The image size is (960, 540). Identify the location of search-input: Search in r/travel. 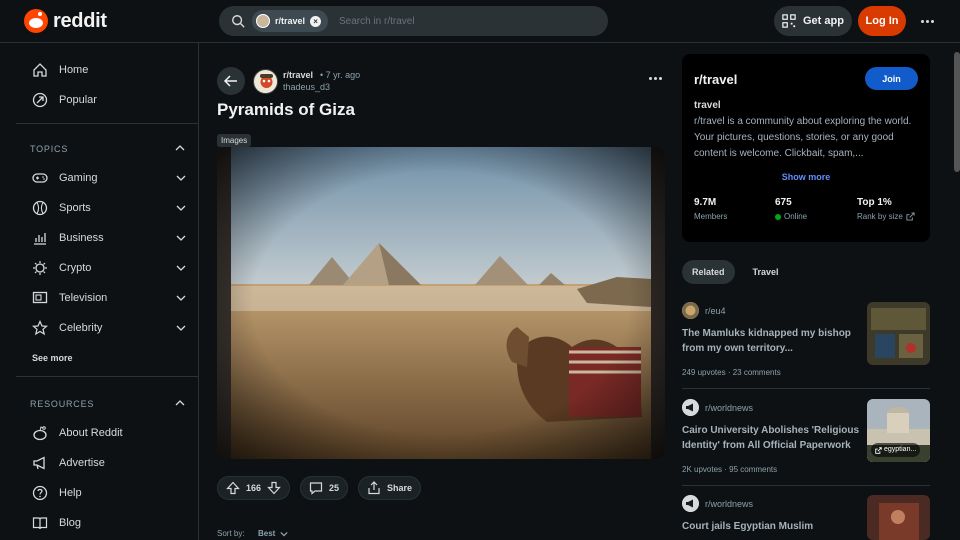
(377, 21).